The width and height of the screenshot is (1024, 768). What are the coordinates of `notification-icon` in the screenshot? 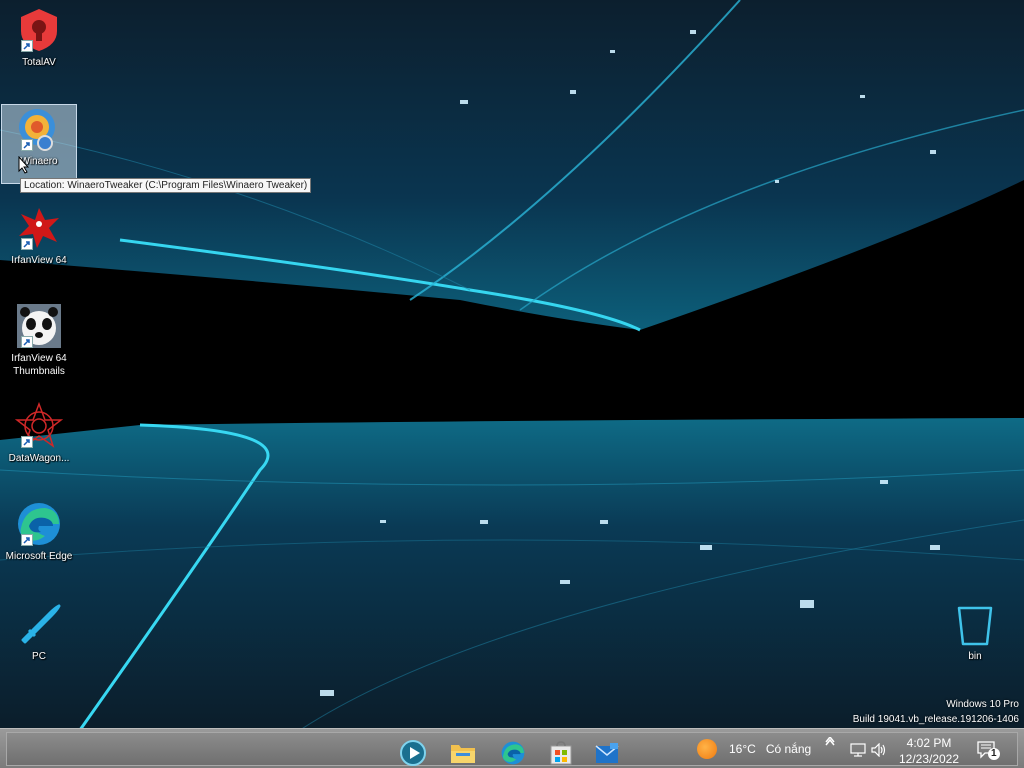 It's located at (988, 750).